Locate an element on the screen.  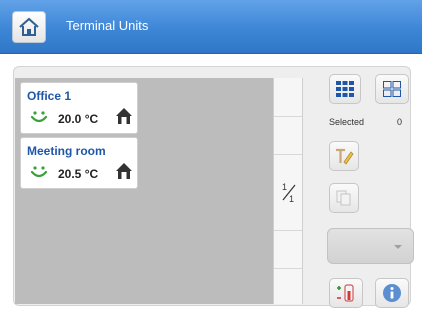
copy-icon is located at coordinates (343, 198).